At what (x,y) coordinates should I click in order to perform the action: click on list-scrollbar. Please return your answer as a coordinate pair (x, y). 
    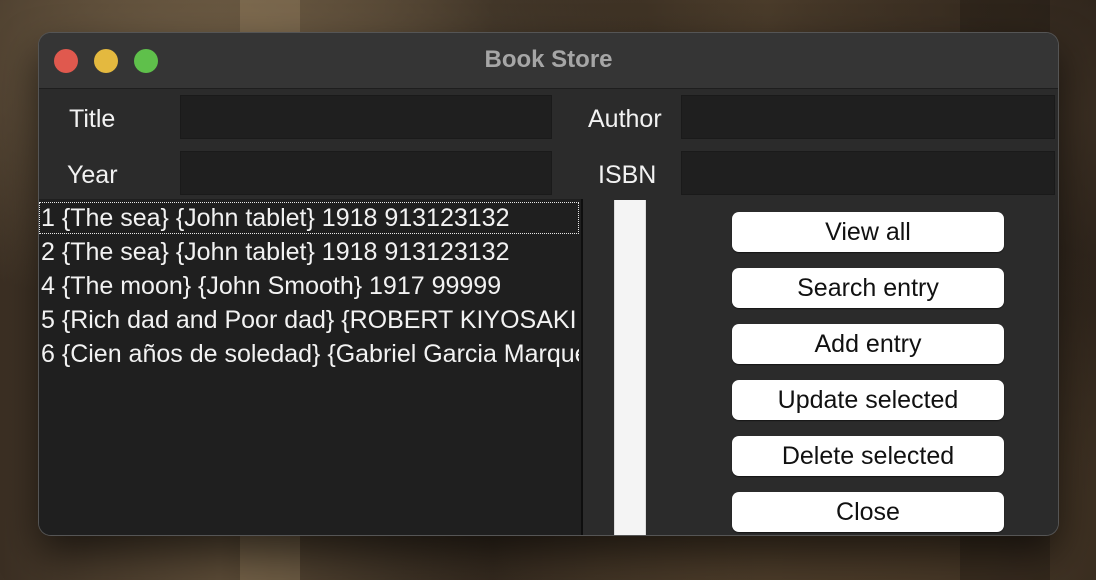
    Looking at the image, I should click on (630, 367).